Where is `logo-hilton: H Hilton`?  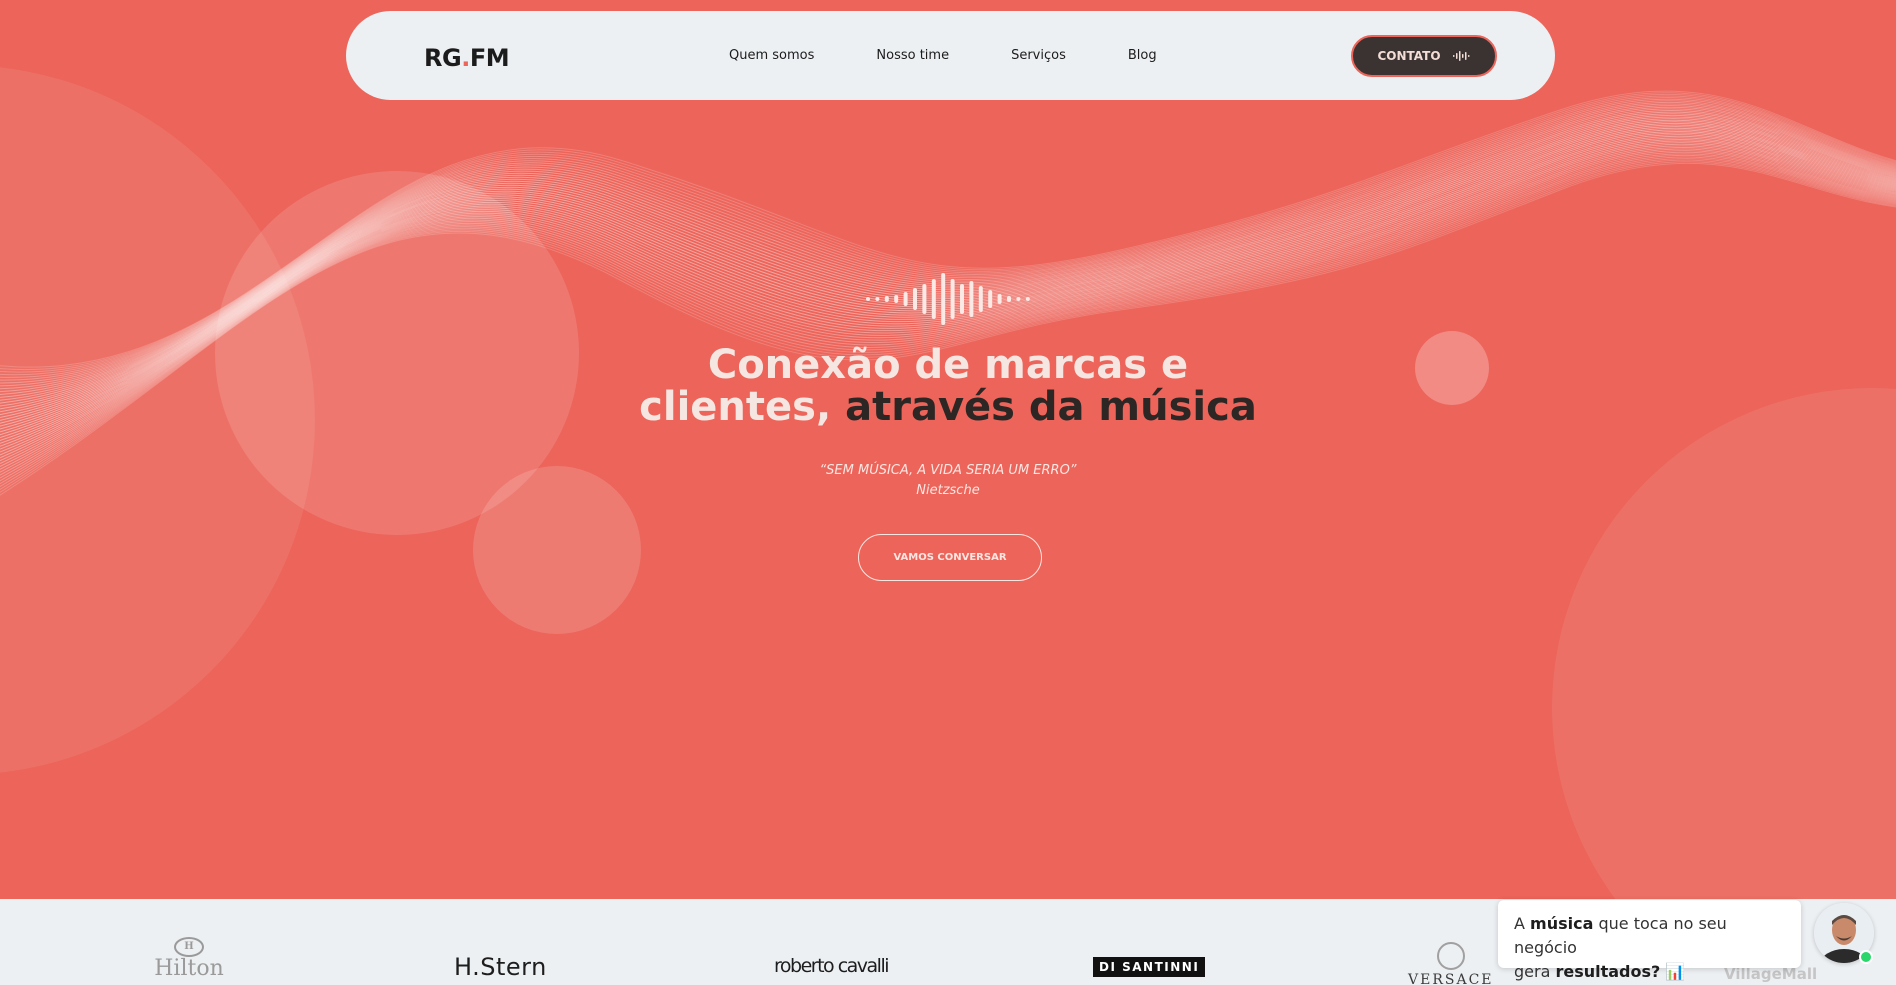
logo-hilton: H Hilton is located at coordinates (189, 958).